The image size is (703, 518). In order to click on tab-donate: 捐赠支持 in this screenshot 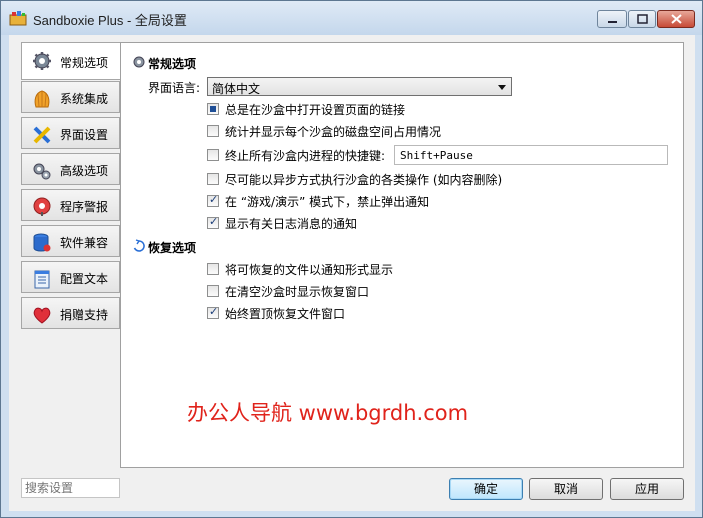, I will do `click(70, 313)`.